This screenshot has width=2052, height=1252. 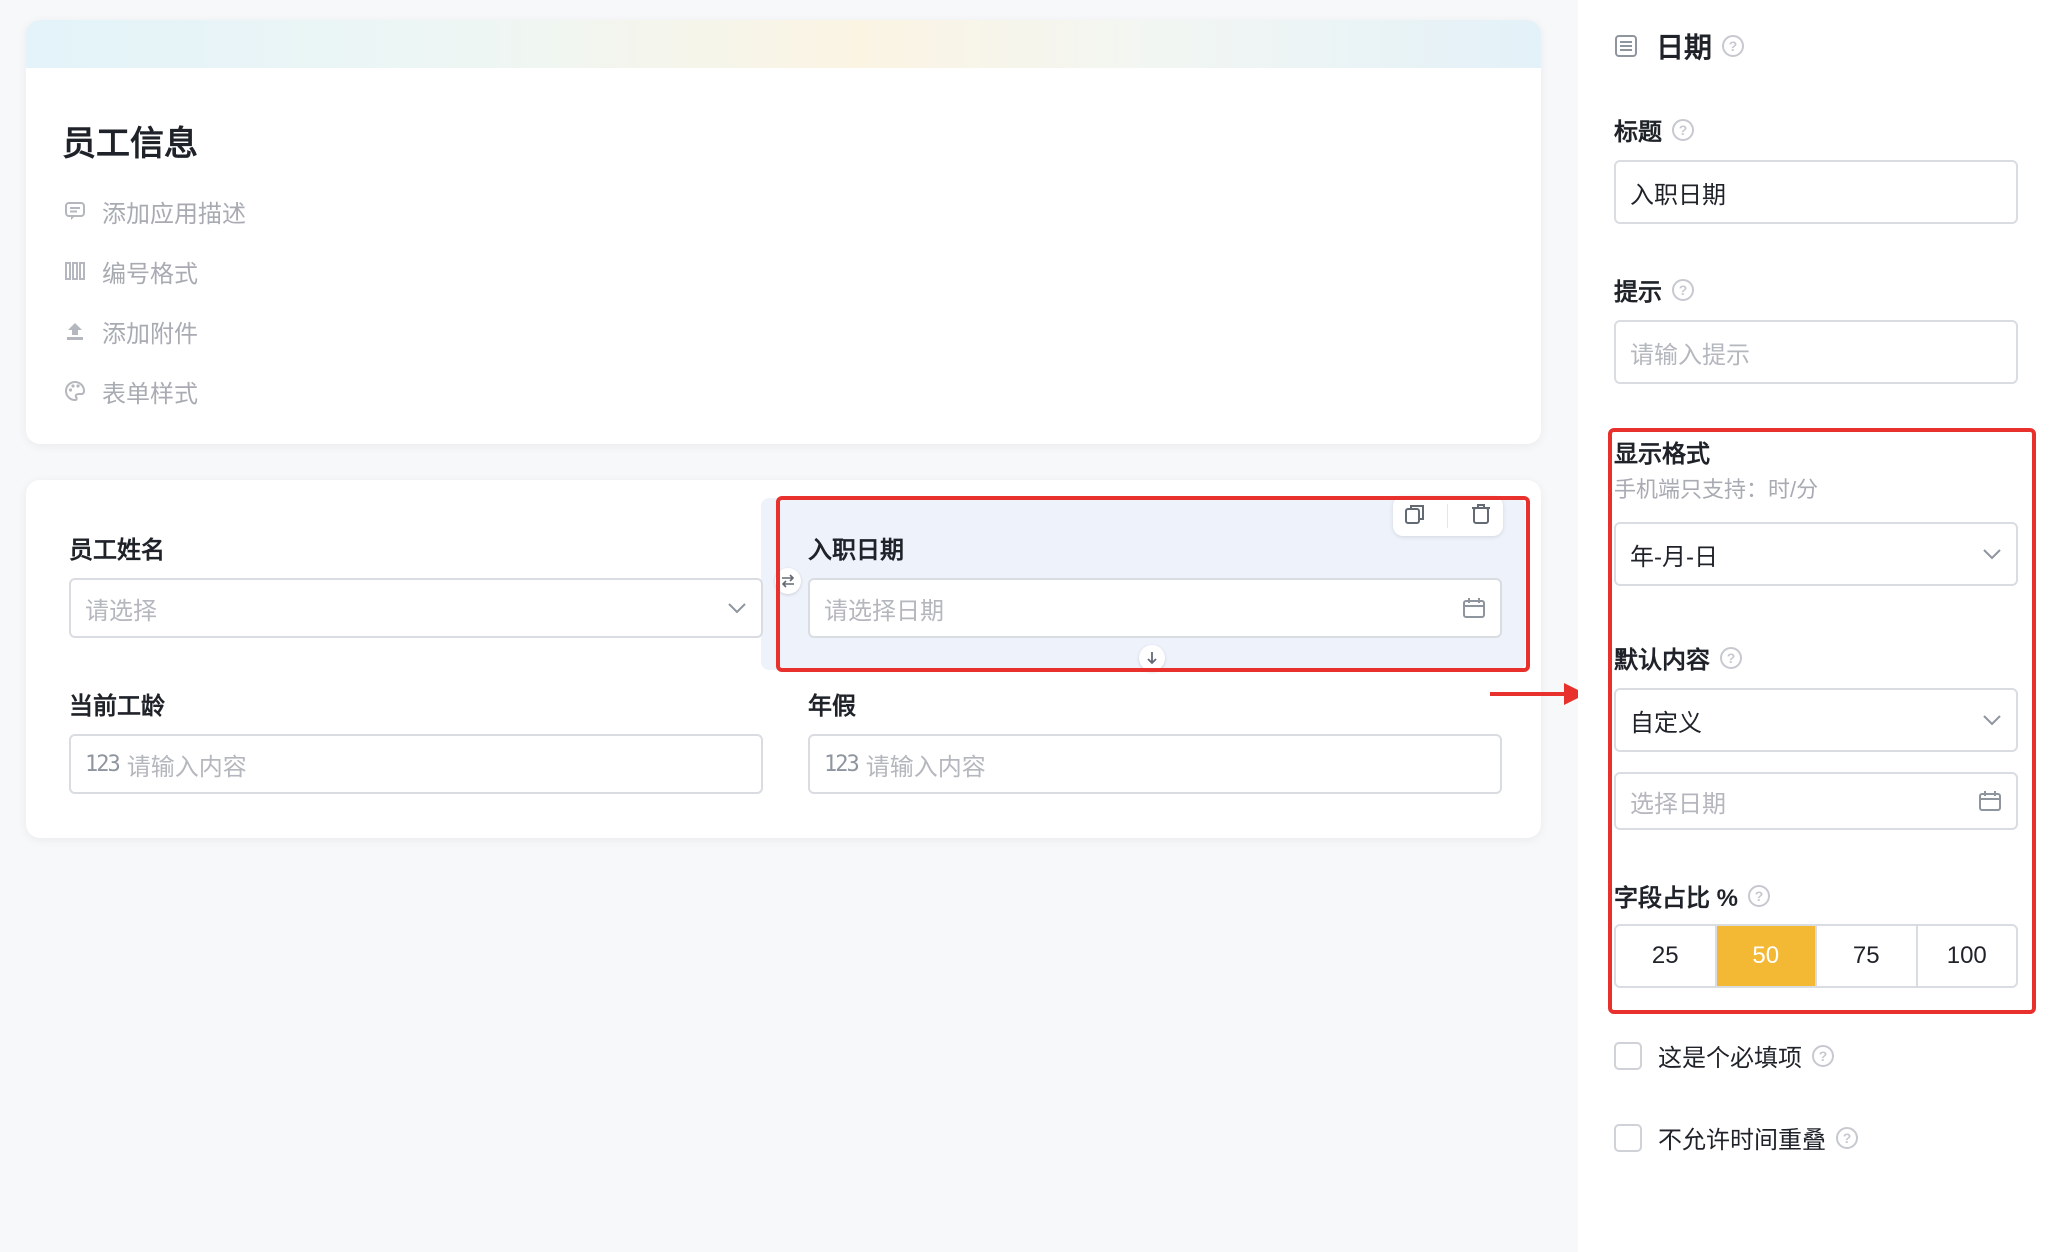 I want to click on default-content-label: 默认内容 ?, so click(x=1678, y=657).